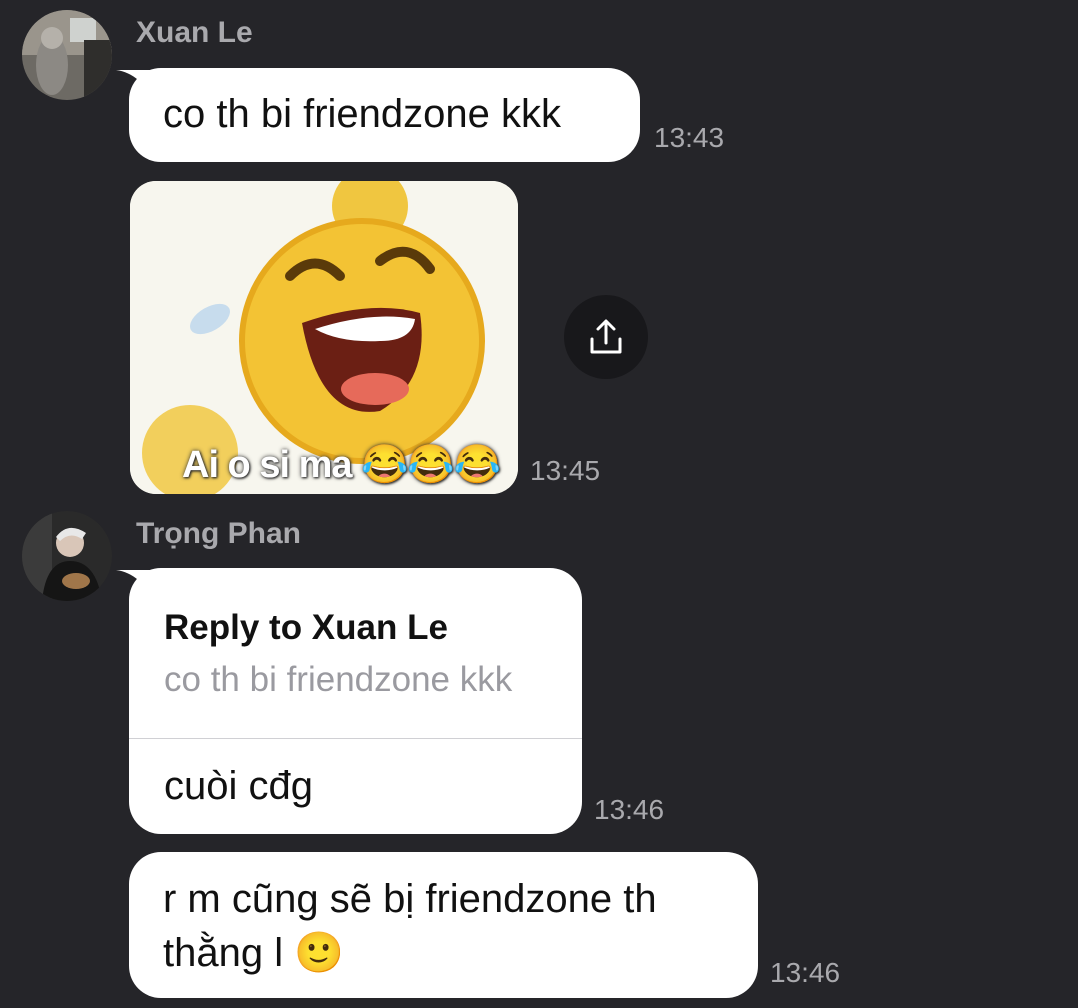  Describe the element at coordinates (443, 925) in the screenshot. I see `message-bubble: r m cũng sẽ bị friendzone th thằng l 🙂` at that location.